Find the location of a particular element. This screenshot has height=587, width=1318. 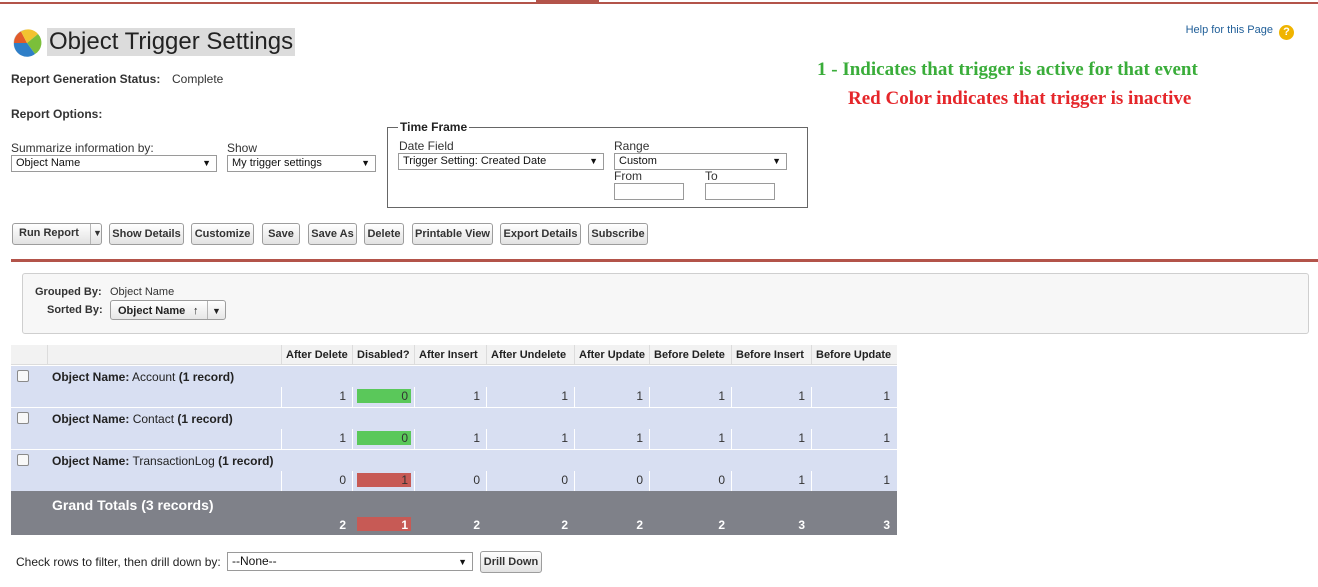

export-details-button: Export Details is located at coordinates (540, 234).